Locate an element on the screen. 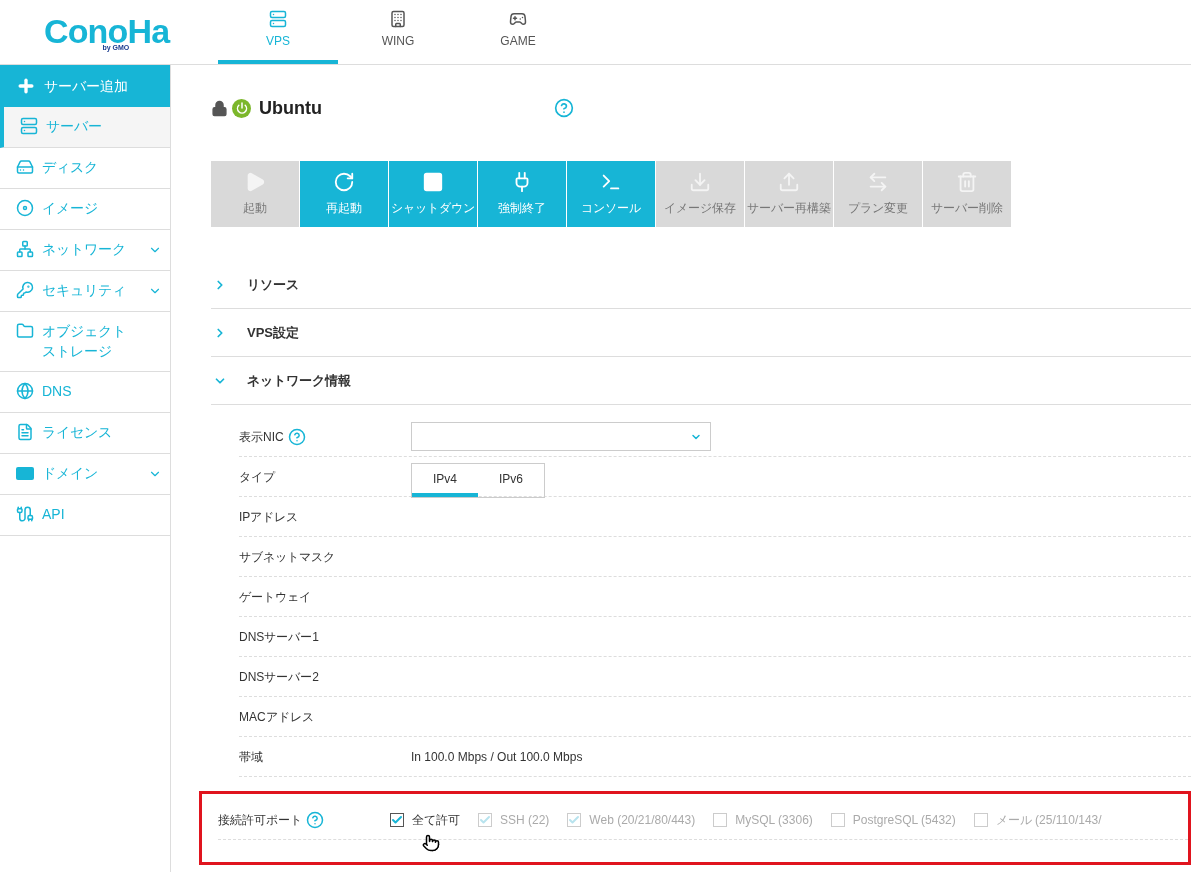 This screenshot has width=1191, height=872. port-option-label: SSH (22) is located at coordinates (525, 820).